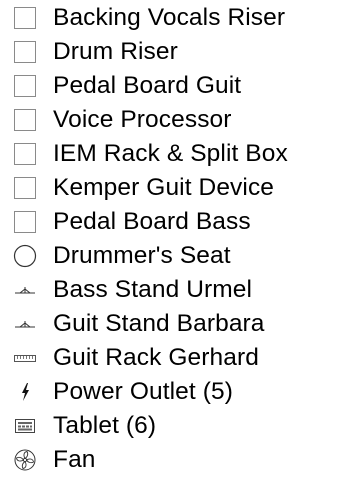 The image size is (338, 477). Describe the element at coordinates (159, 323) in the screenshot. I see `legend-label: Guit Stand Barbara` at that location.